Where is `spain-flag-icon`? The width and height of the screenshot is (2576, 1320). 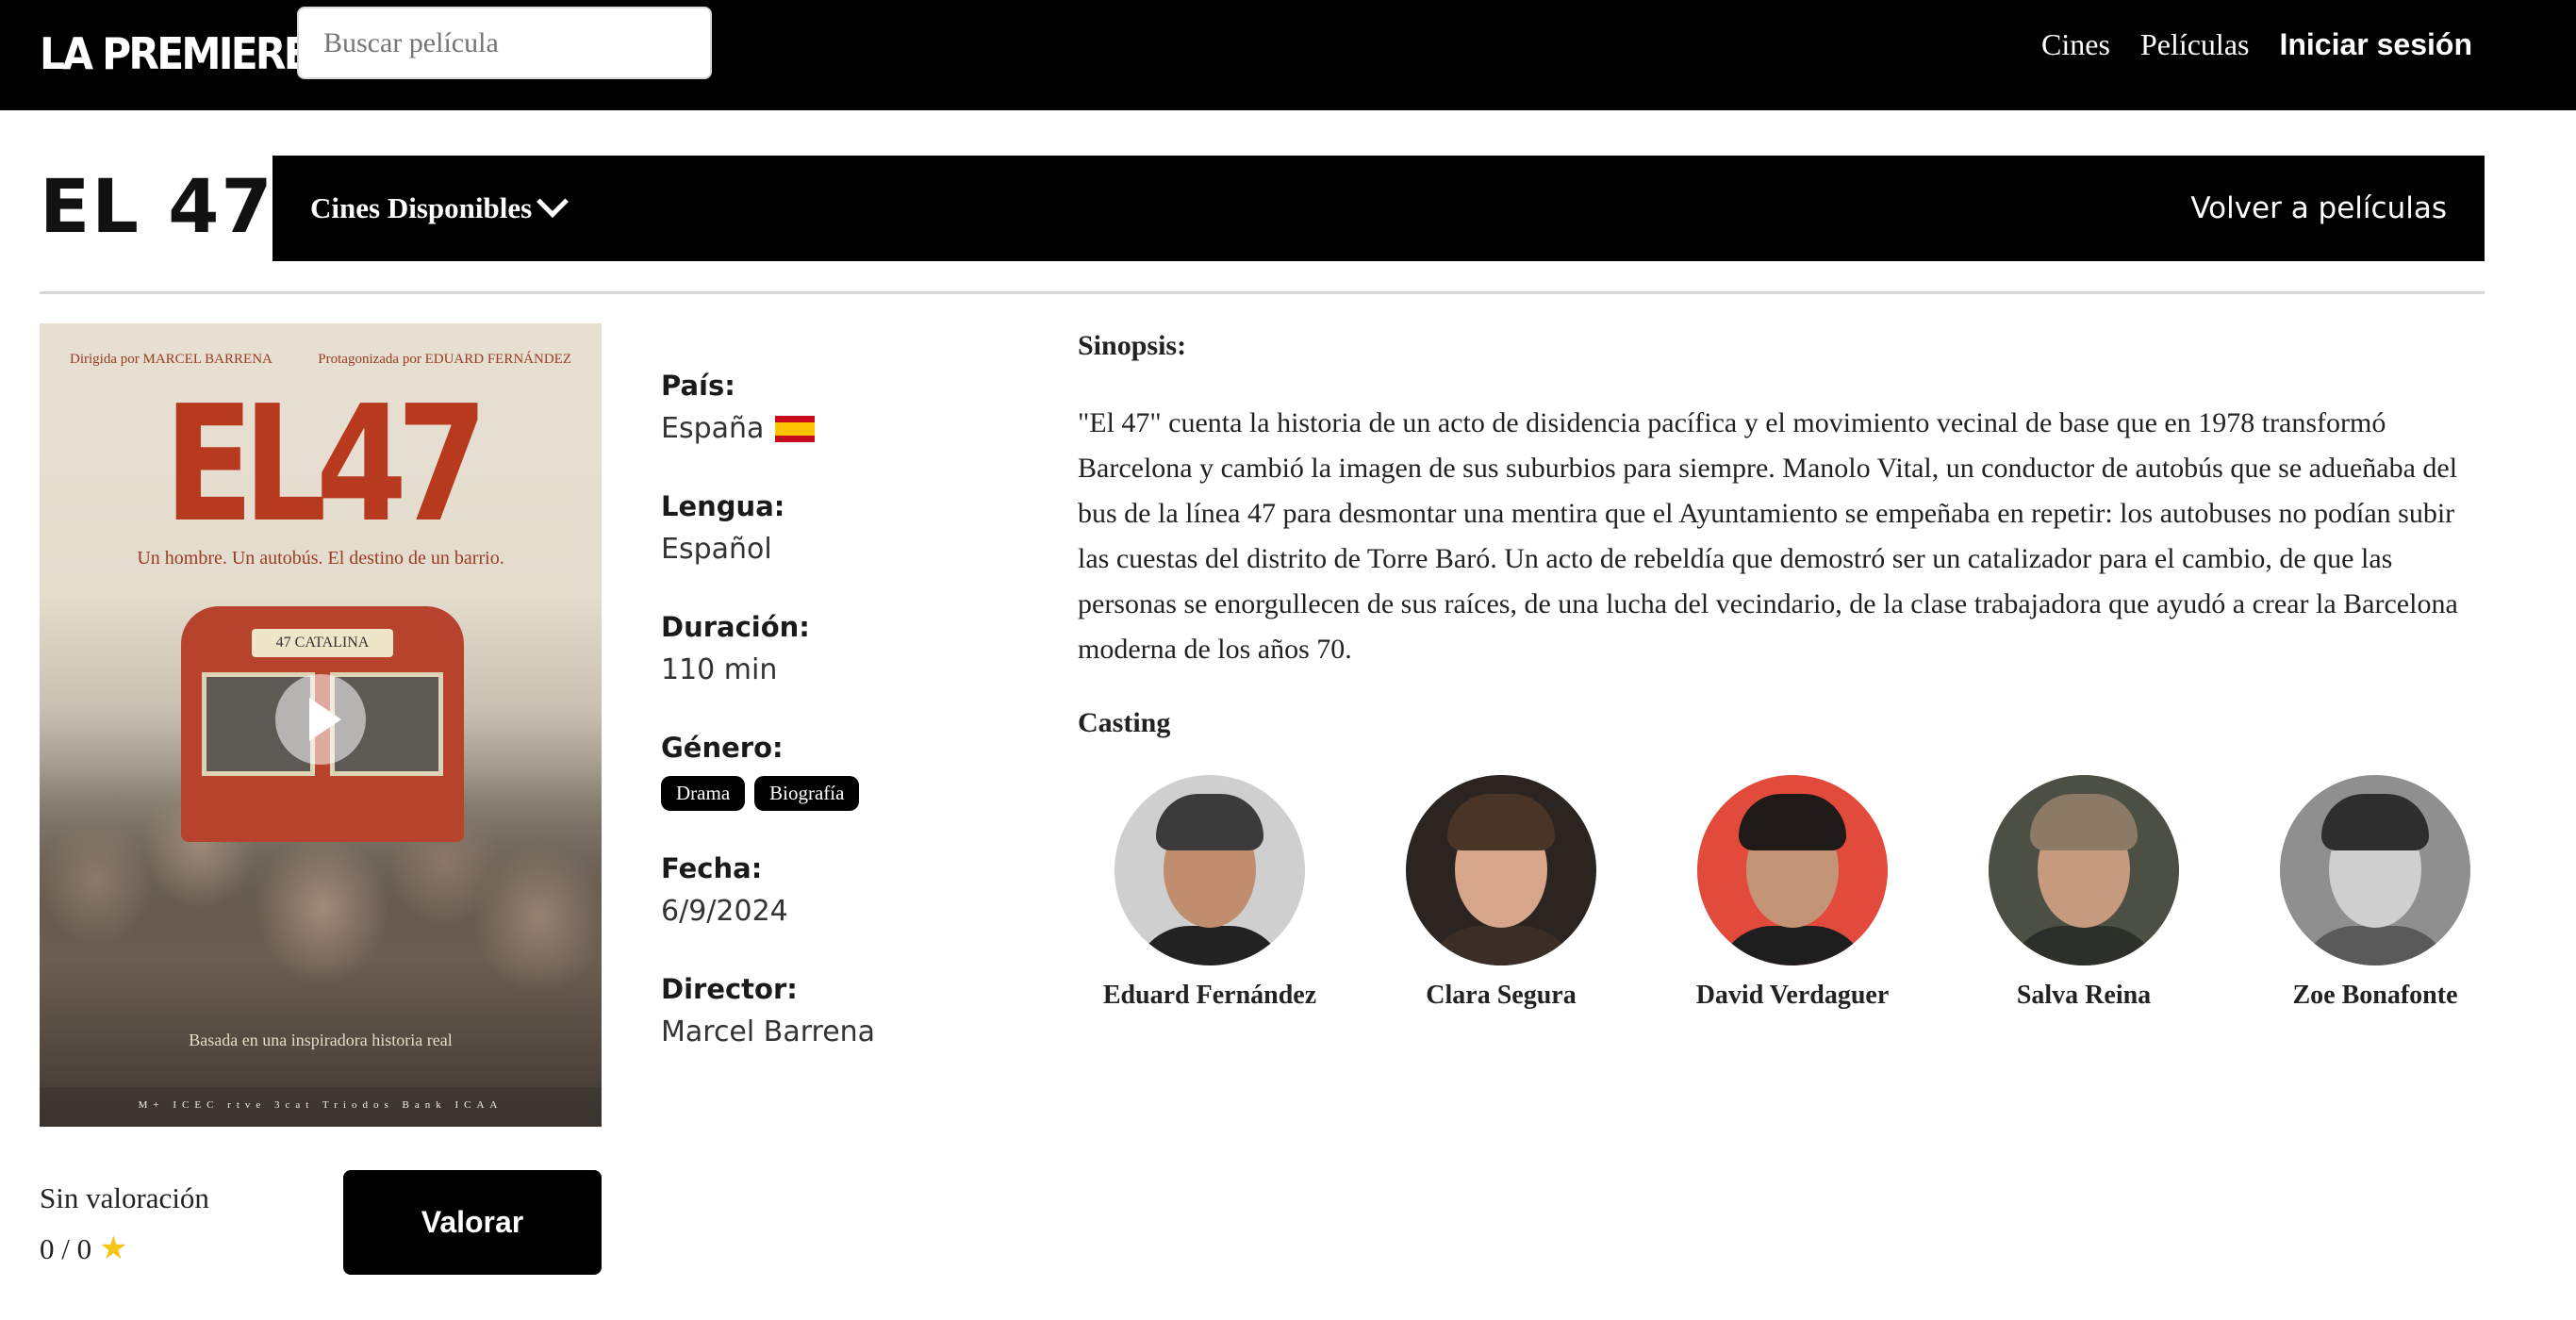 spain-flag-icon is located at coordinates (795, 429).